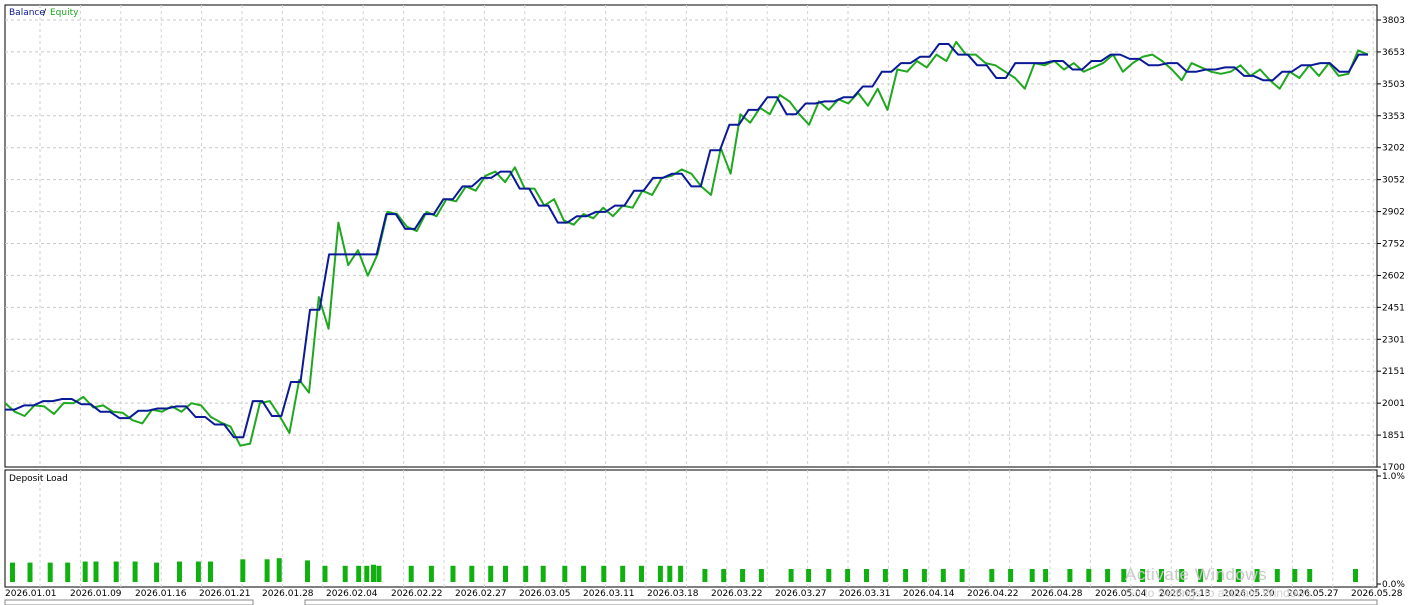 The image size is (1422, 605). Describe the element at coordinates (1393, 149) in the screenshot. I see `y-tick-label: 3202` at that location.